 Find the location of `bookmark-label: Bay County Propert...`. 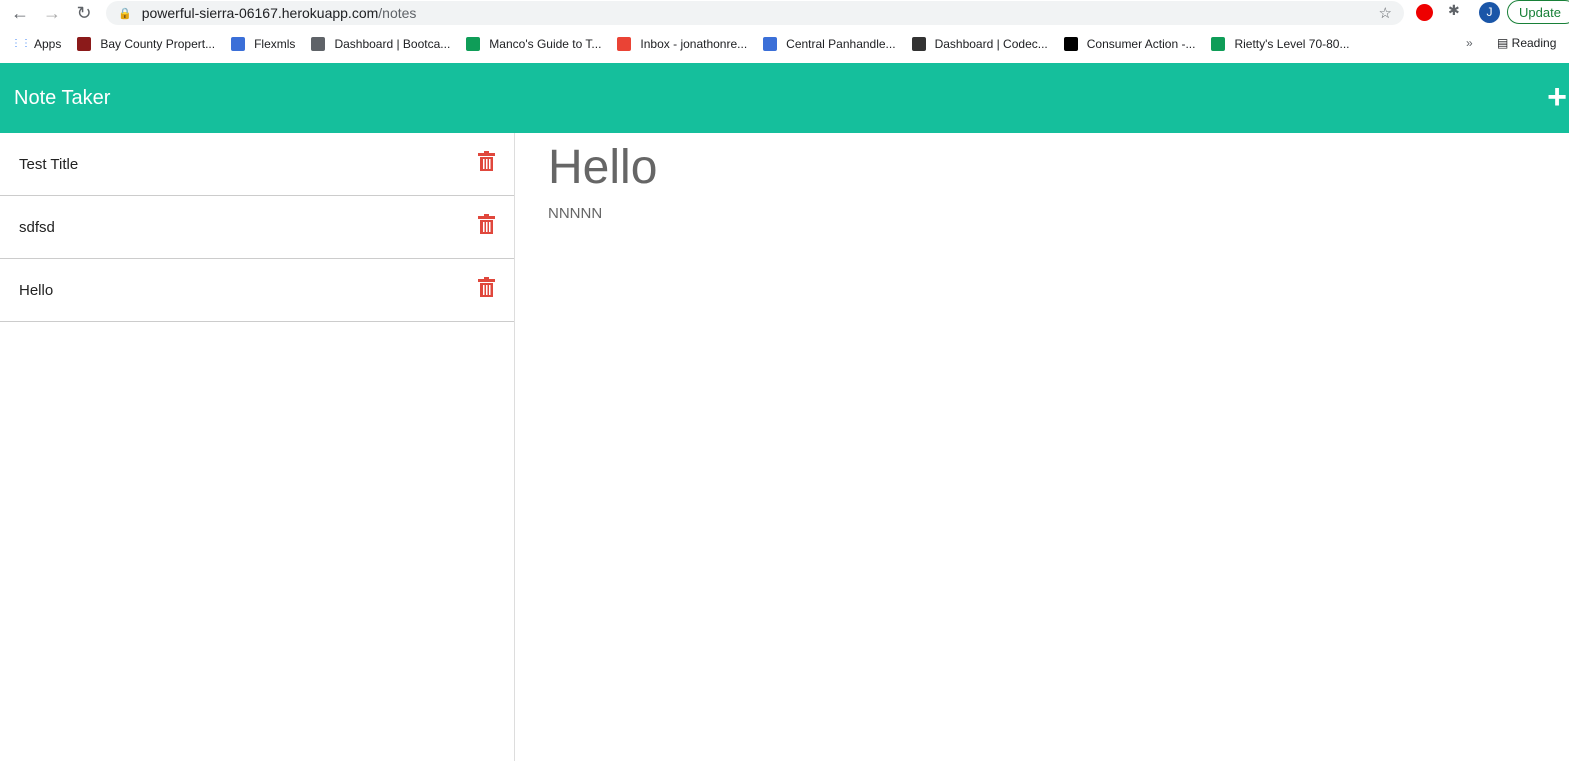

bookmark-label: Bay County Propert... is located at coordinates (158, 44).